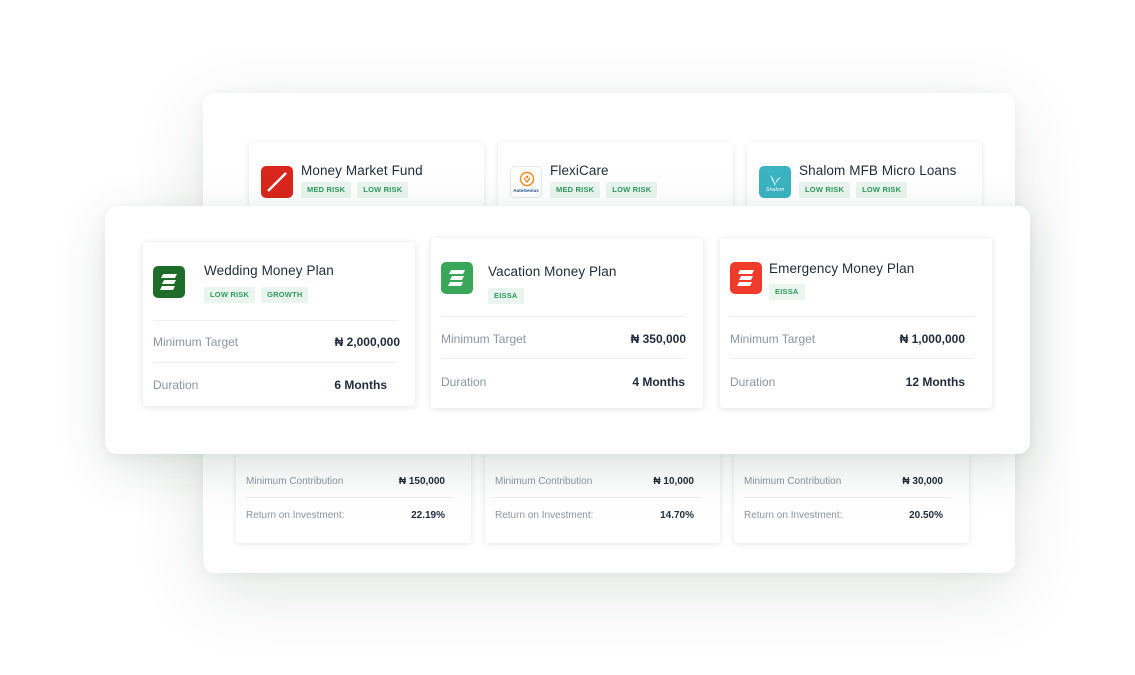 This screenshot has height=675, width=1135. I want to click on product-title: FlexiCare, so click(579, 170).